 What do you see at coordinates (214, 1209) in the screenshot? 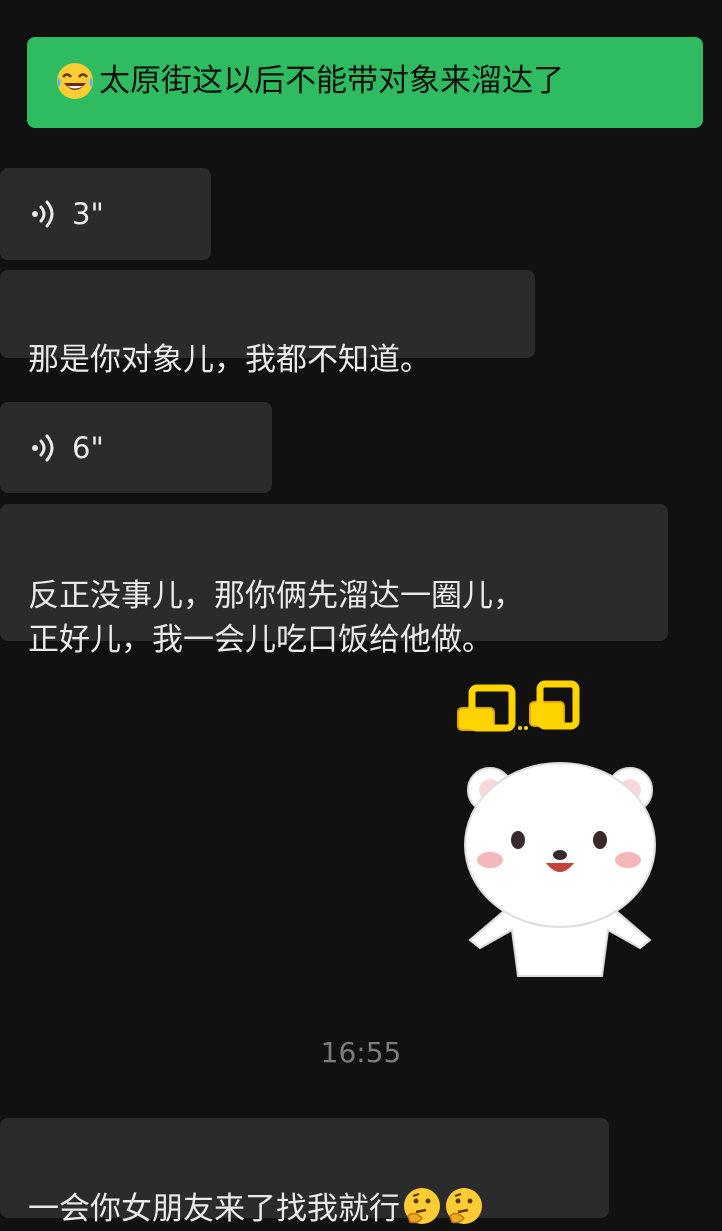
I see `received-message-text: 一会你女朋友来了找我就行` at bounding box center [214, 1209].